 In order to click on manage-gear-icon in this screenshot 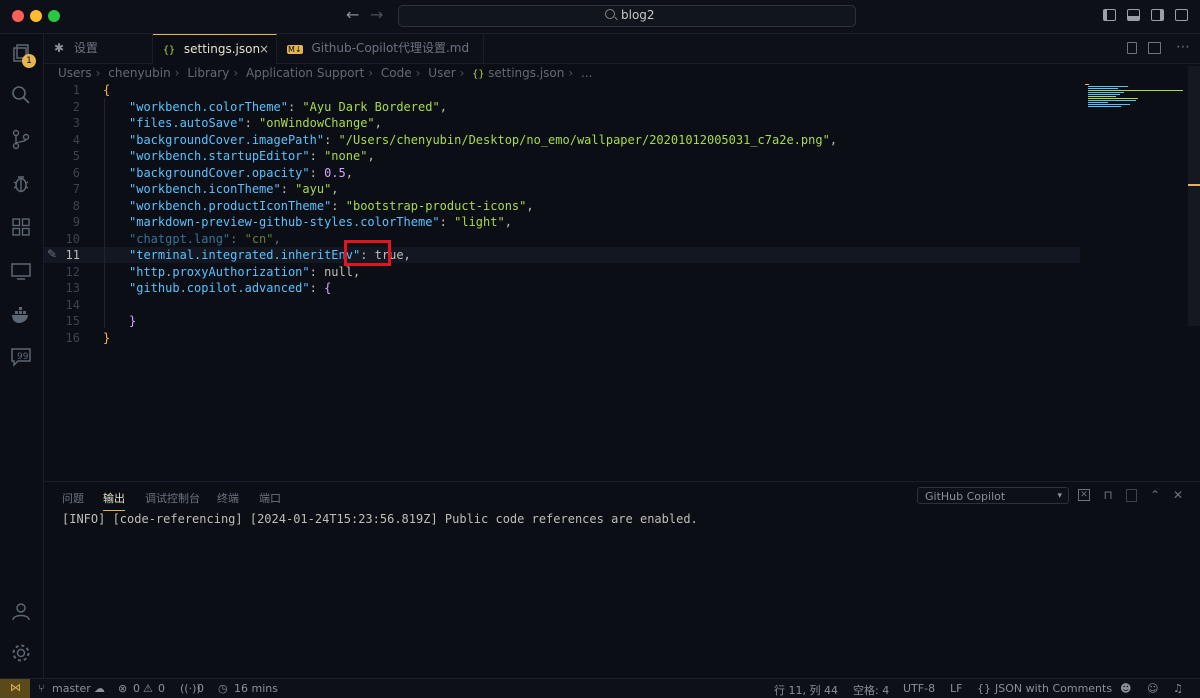, I will do `click(21, 654)`.